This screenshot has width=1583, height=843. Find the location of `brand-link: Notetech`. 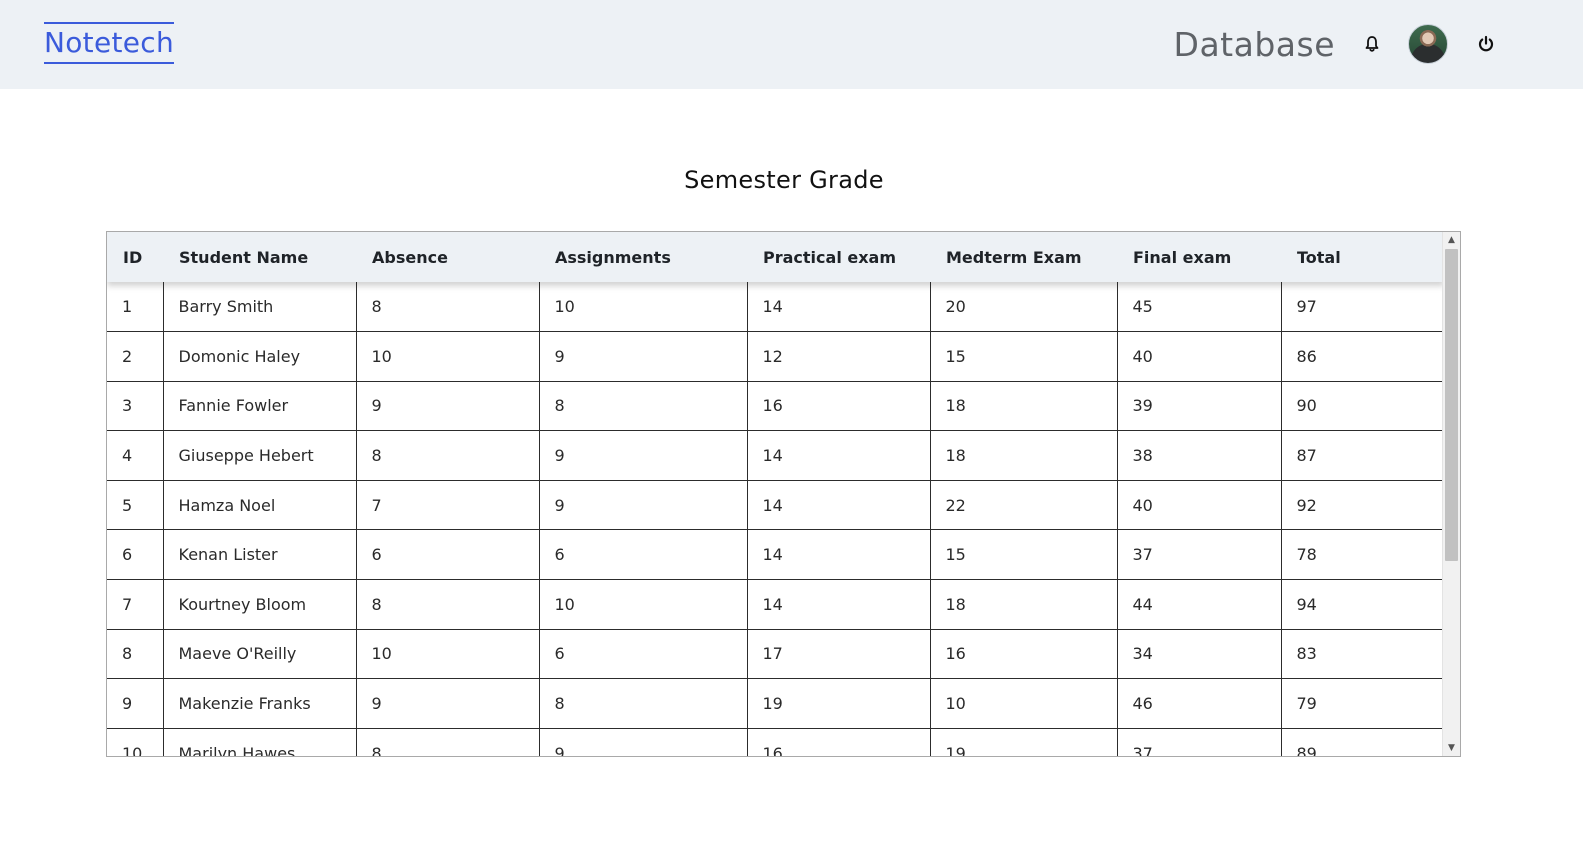

brand-link: Notetech is located at coordinates (109, 43).